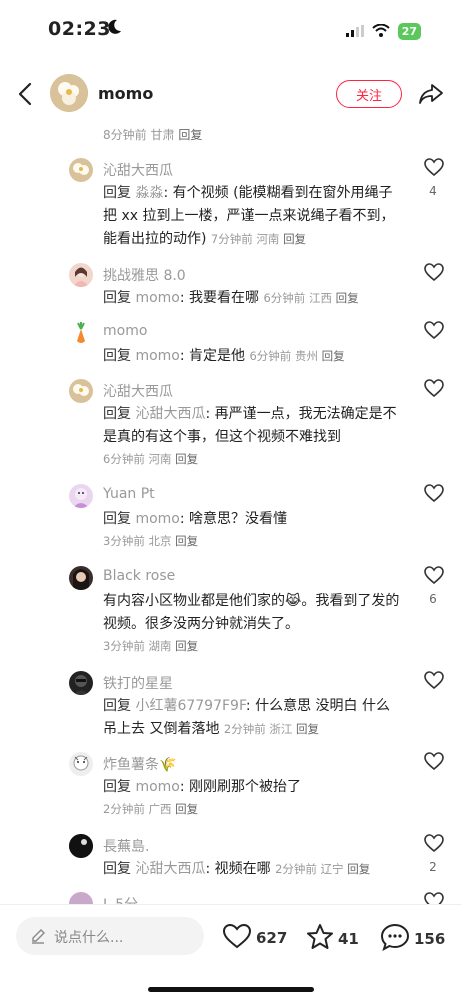  I want to click on status-time: 02:23, so click(79, 29).